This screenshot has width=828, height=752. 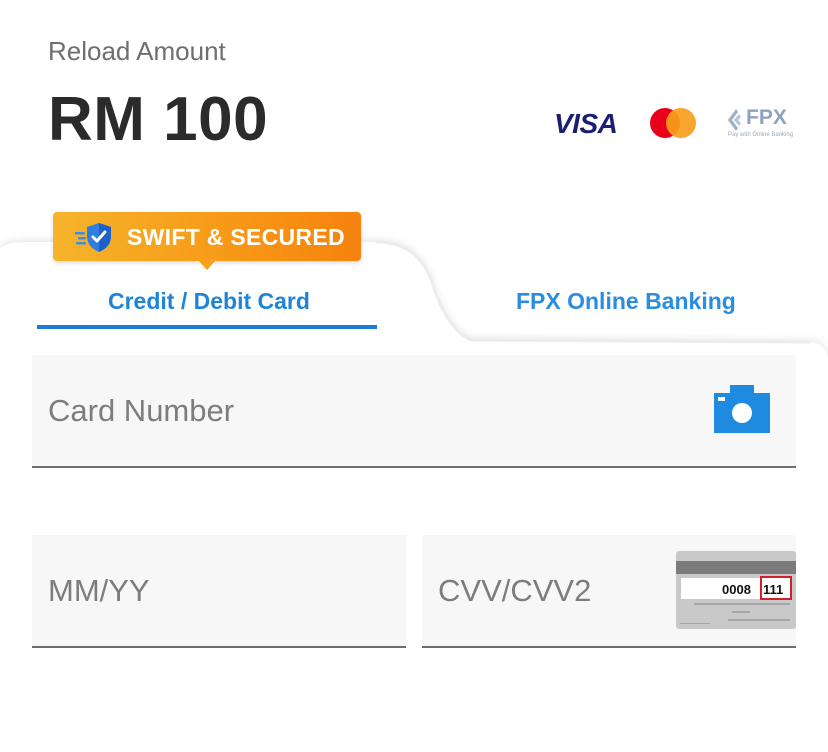 I want to click on reload-amount-value: RM 100, so click(x=158, y=119).